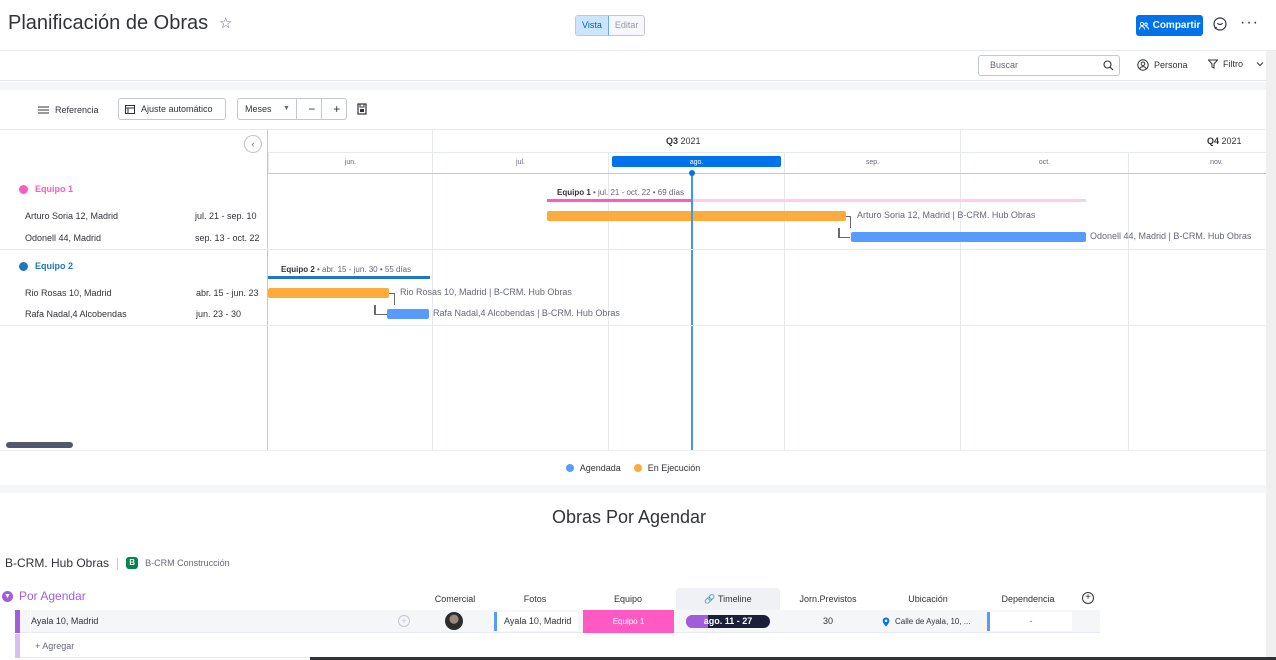  What do you see at coordinates (132, 563) in the screenshot?
I see `workspace-badge: B` at bounding box center [132, 563].